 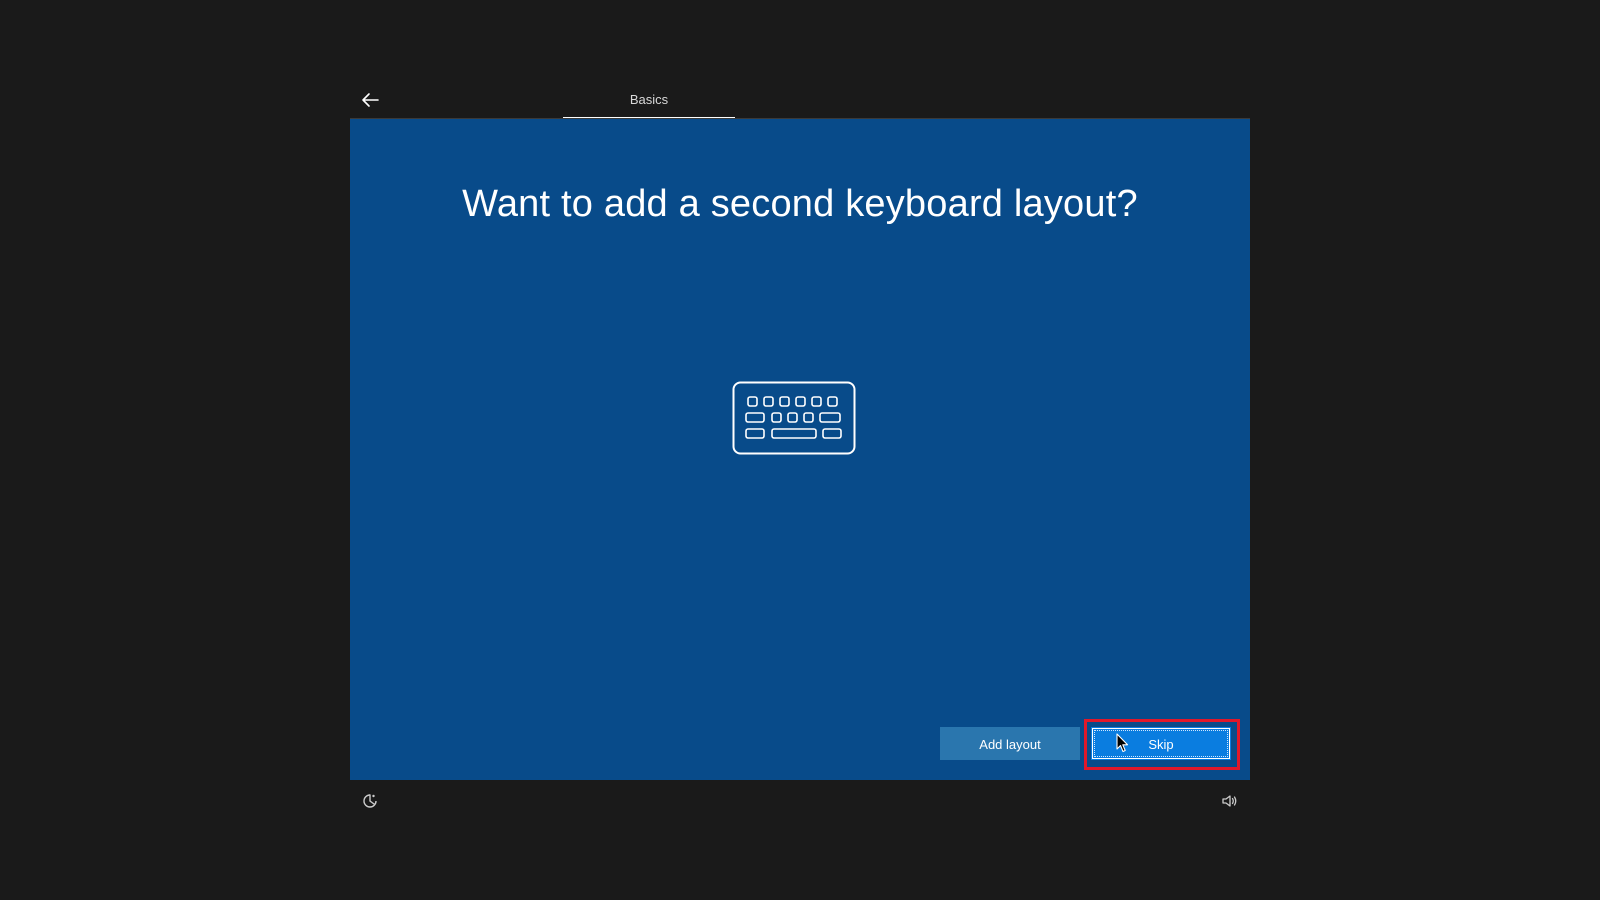 What do you see at coordinates (1010, 743) in the screenshot?
I see `add-layout-button: Add layout` at bounding box center [1010, 743].